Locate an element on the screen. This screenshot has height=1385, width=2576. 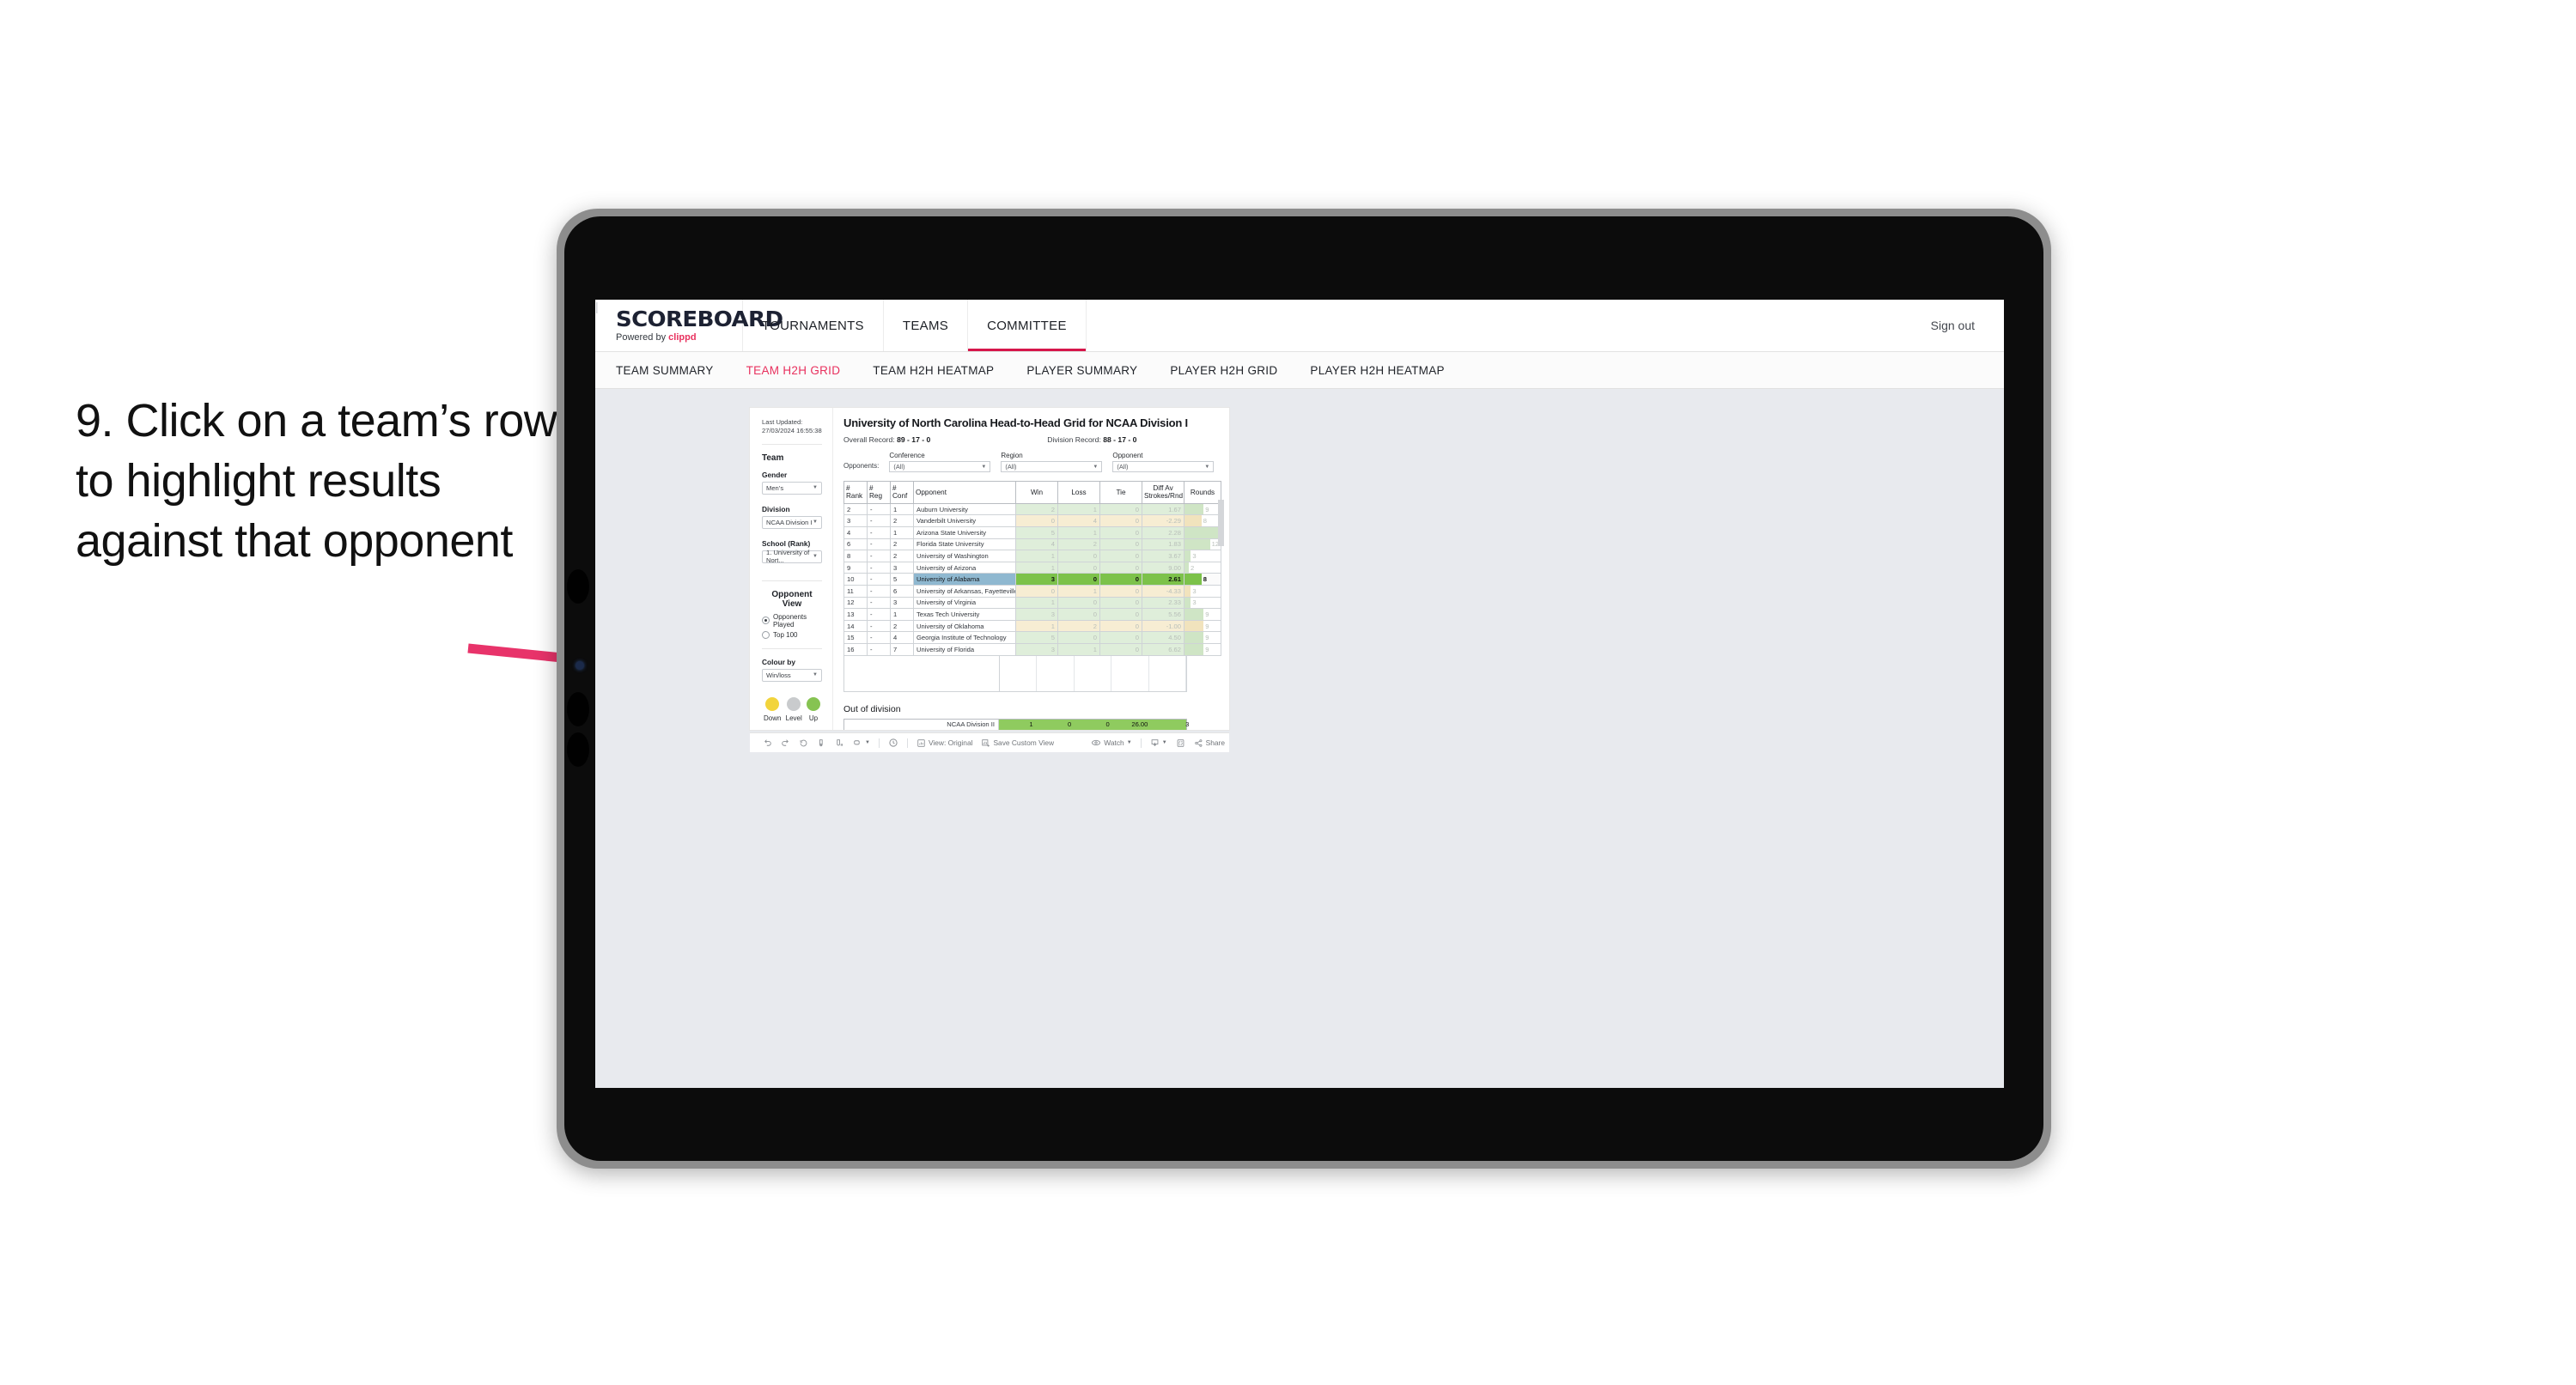
filter-region: Region (All) ▼ is located at coordinates (1052, 462).